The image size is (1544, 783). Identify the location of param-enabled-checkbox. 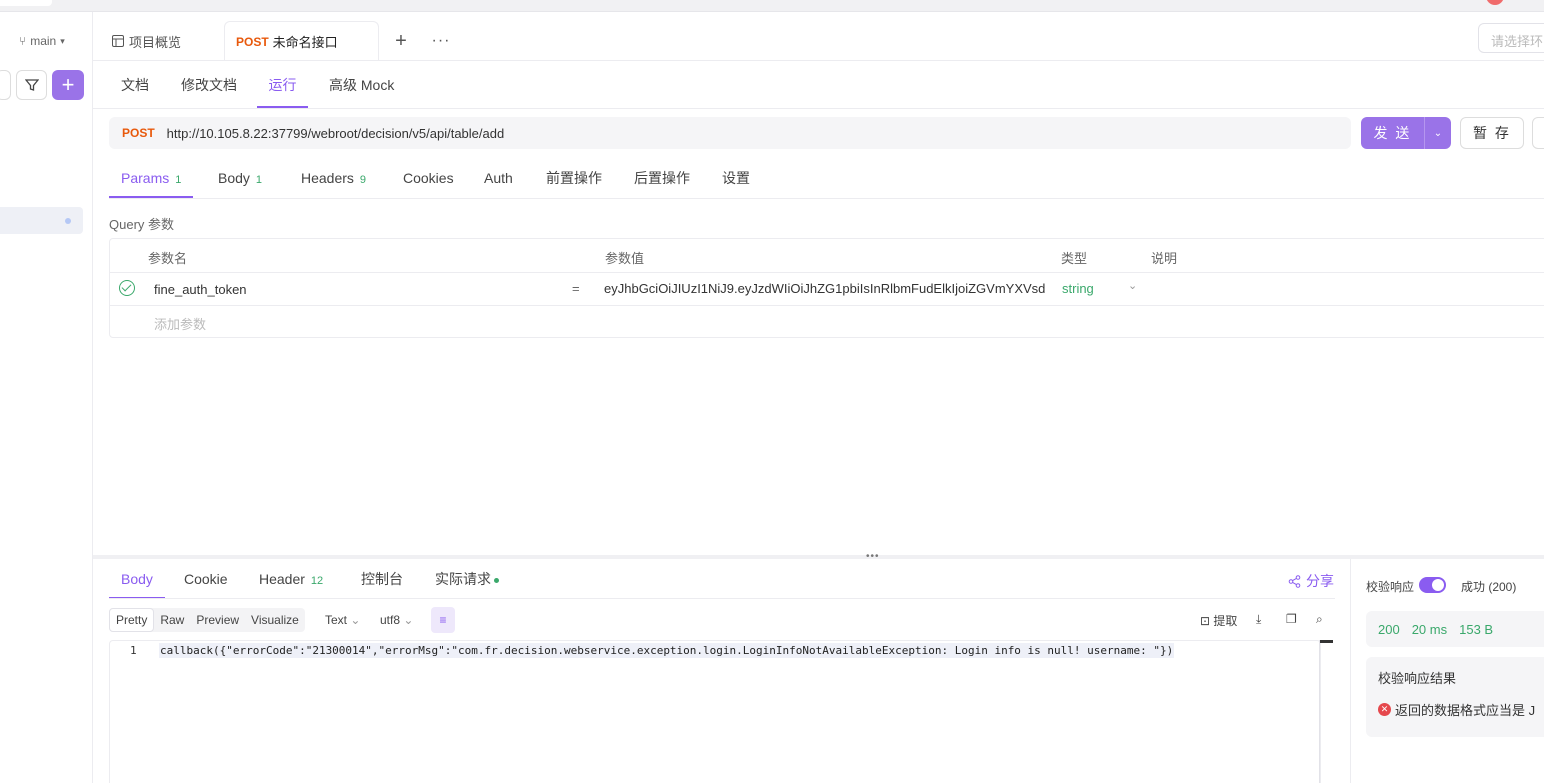
(127, 288).